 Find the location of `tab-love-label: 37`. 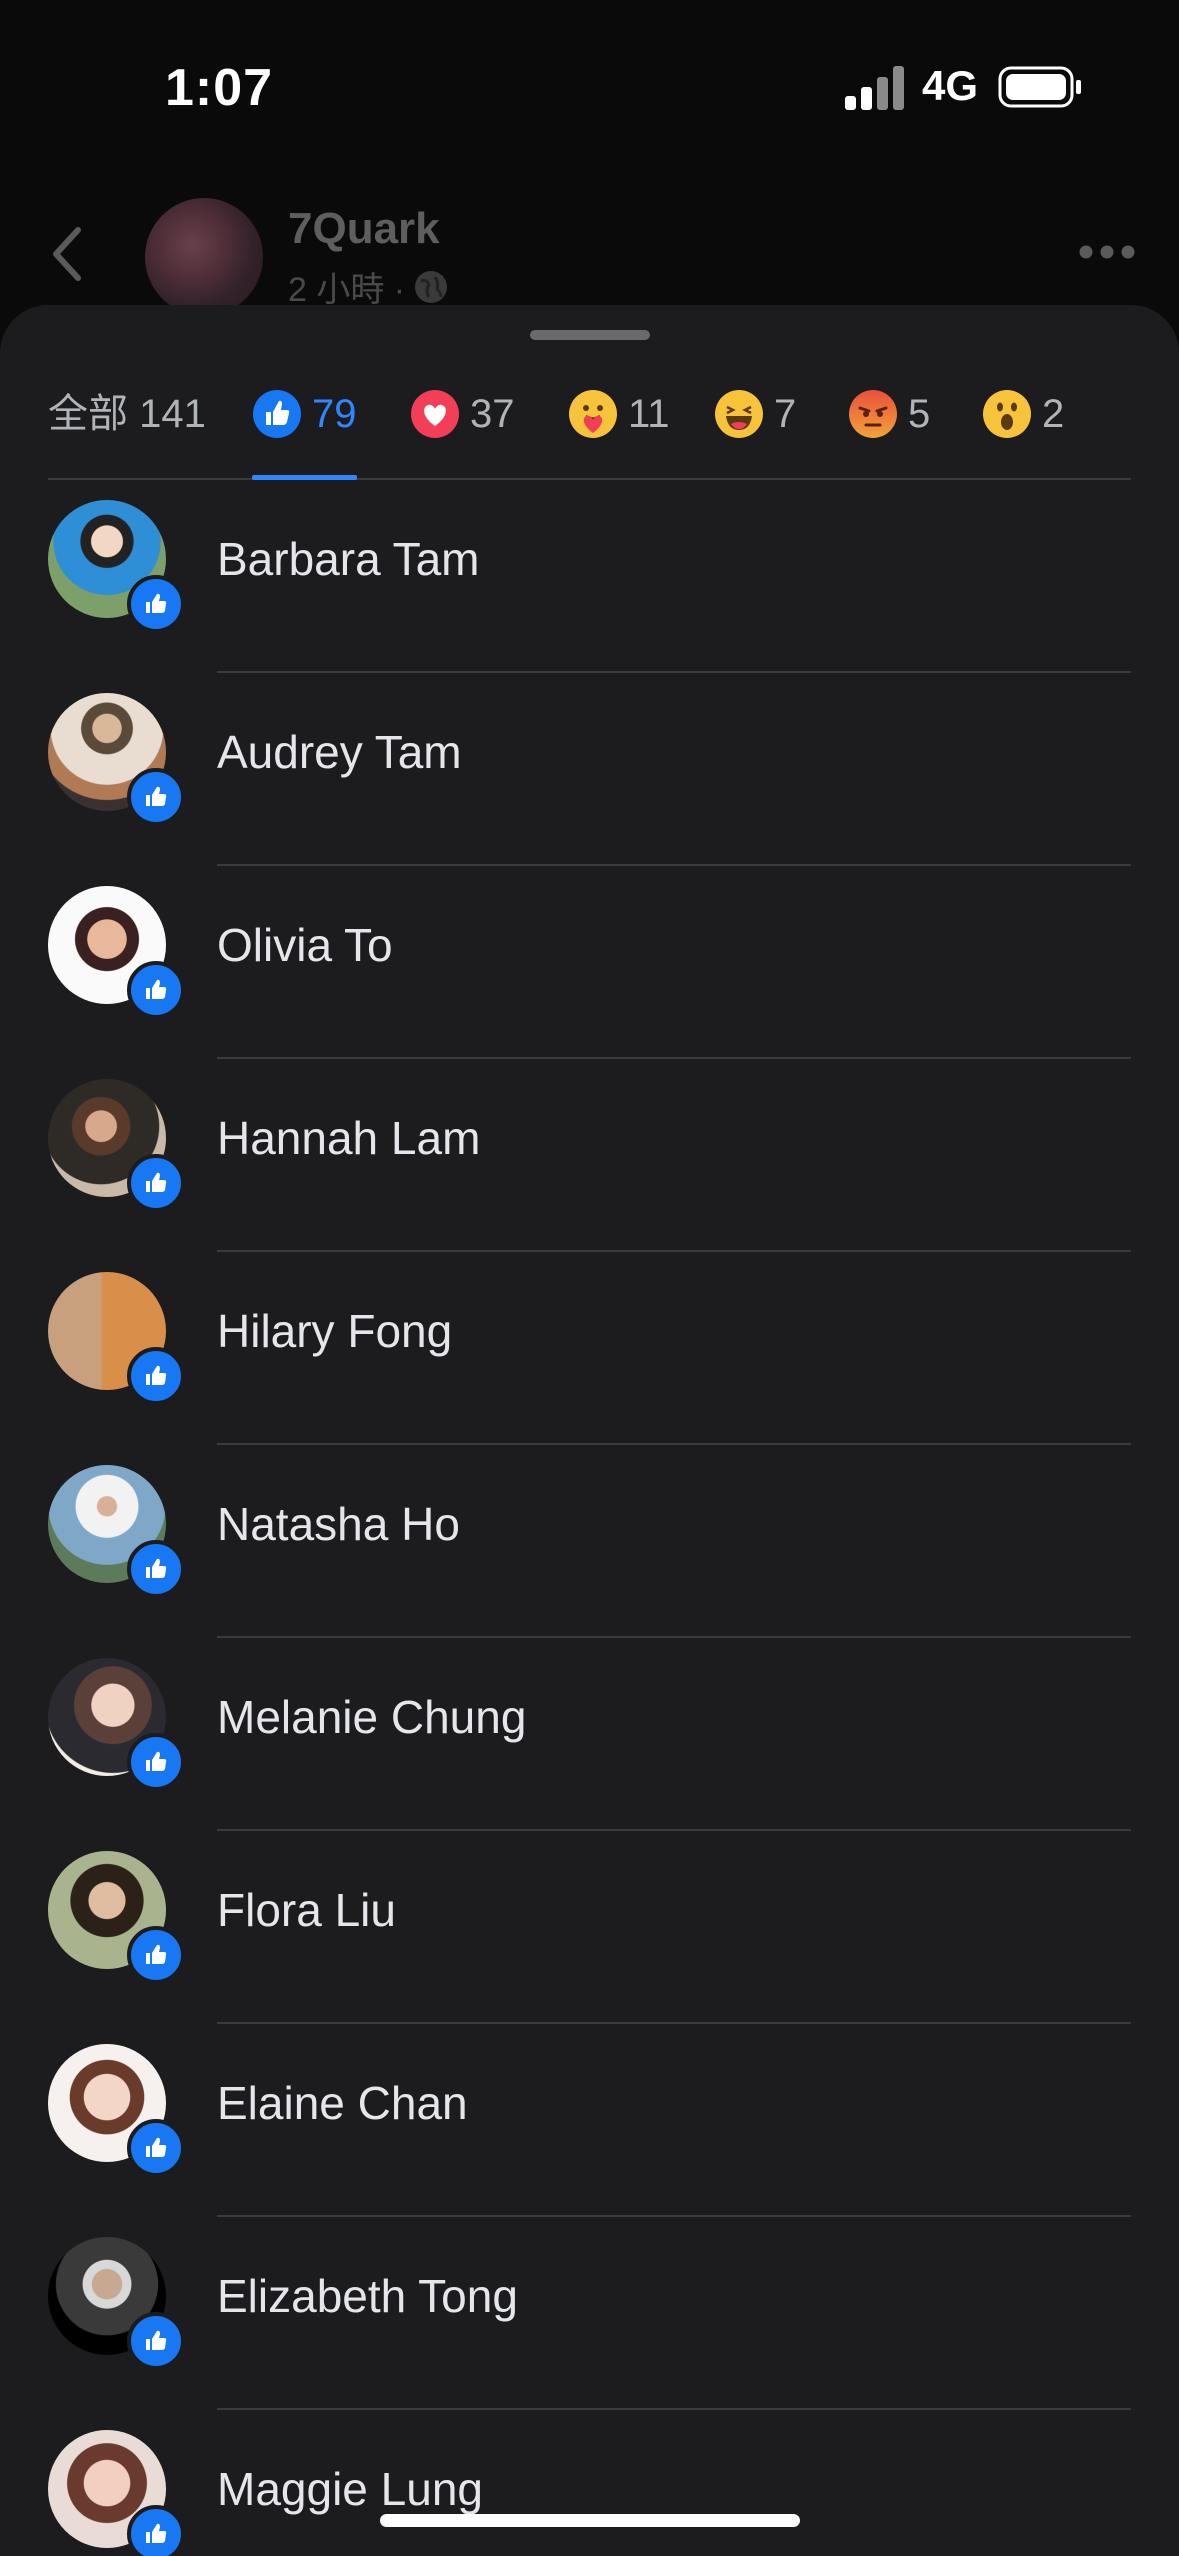

tab-love-label: 37 is located at coordinates (492, 414).